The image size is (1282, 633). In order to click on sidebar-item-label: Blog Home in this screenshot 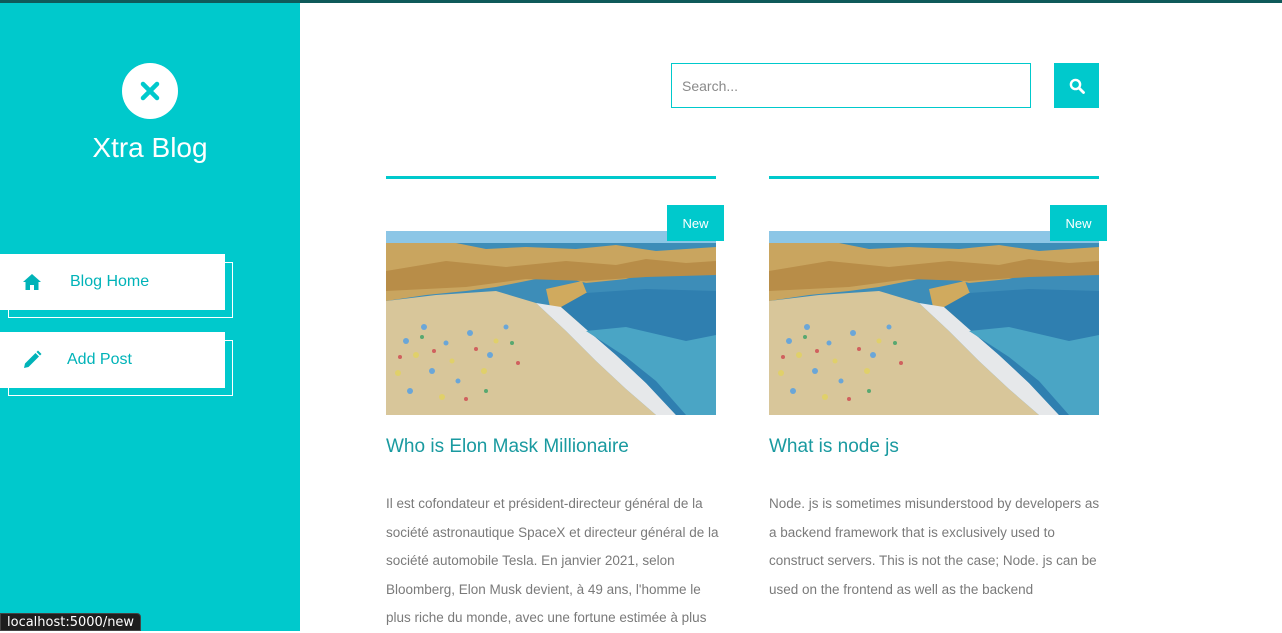, I will do `click(110, 281)`.